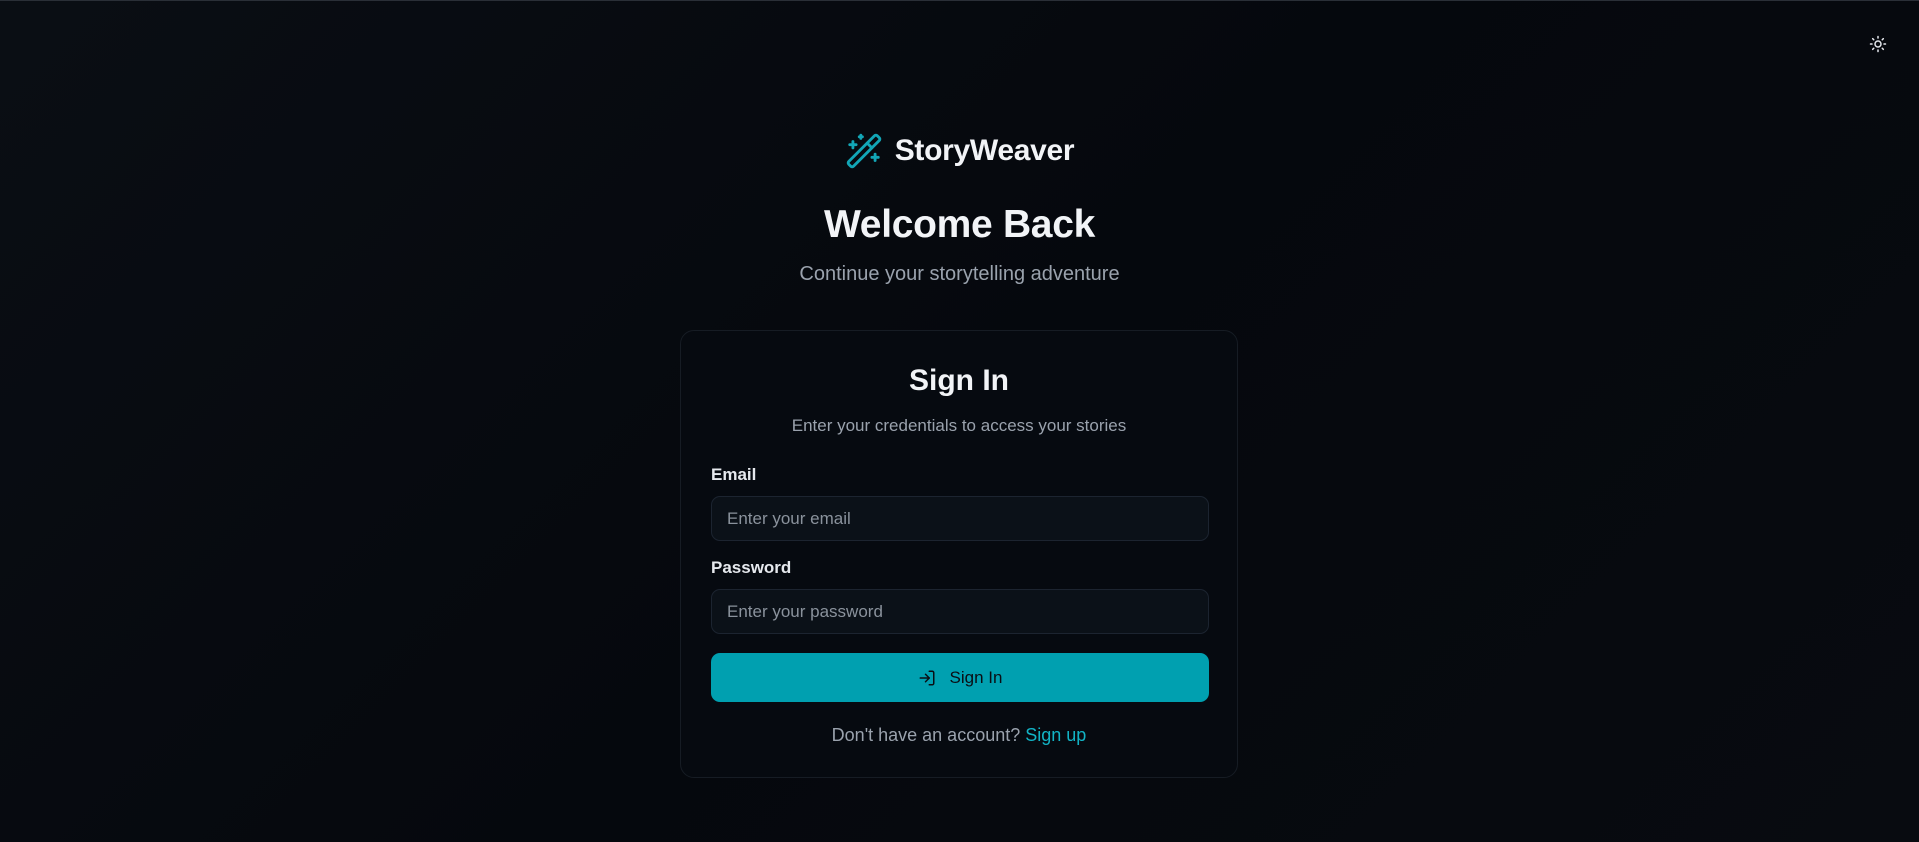  What do you see at coordinates (927, 677) in the screenshot?
I see `log-in-icon` at bounding box center [927, 677].